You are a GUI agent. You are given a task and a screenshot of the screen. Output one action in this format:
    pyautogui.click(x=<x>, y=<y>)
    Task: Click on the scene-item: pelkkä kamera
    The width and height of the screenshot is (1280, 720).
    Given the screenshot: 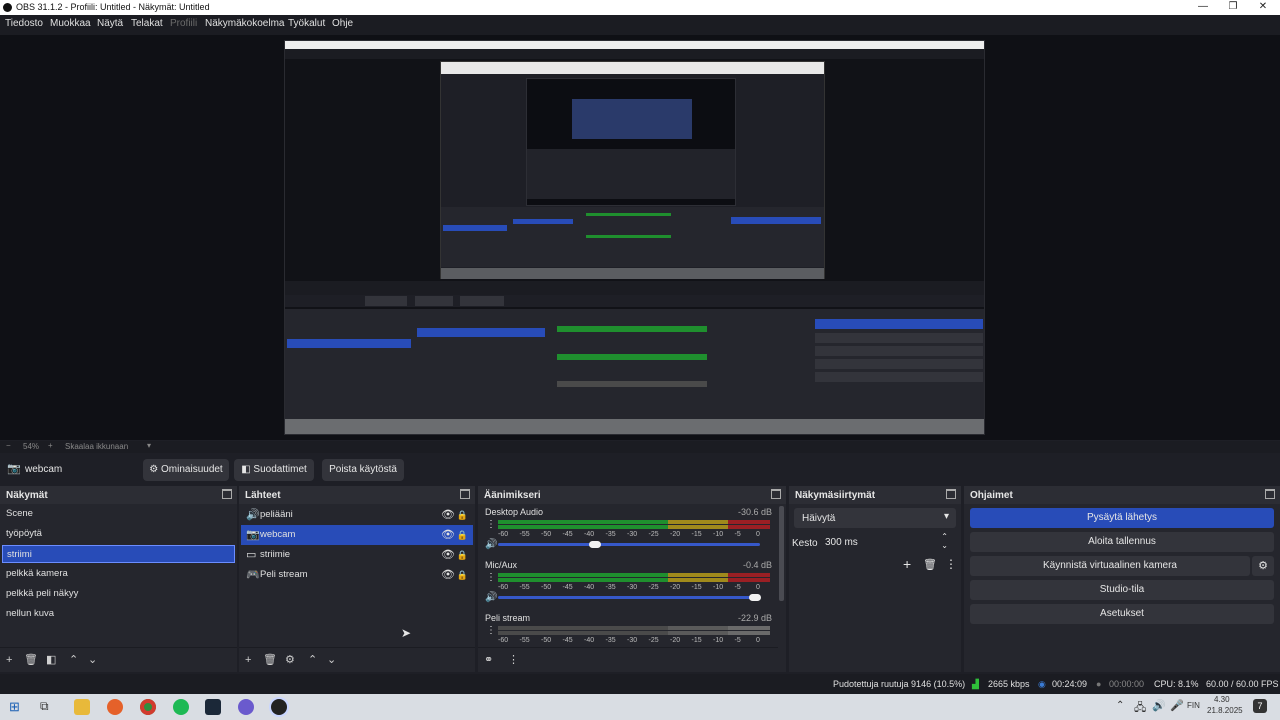 What is the action you would take?
    pyautogui.click(x=118, y=574)
    